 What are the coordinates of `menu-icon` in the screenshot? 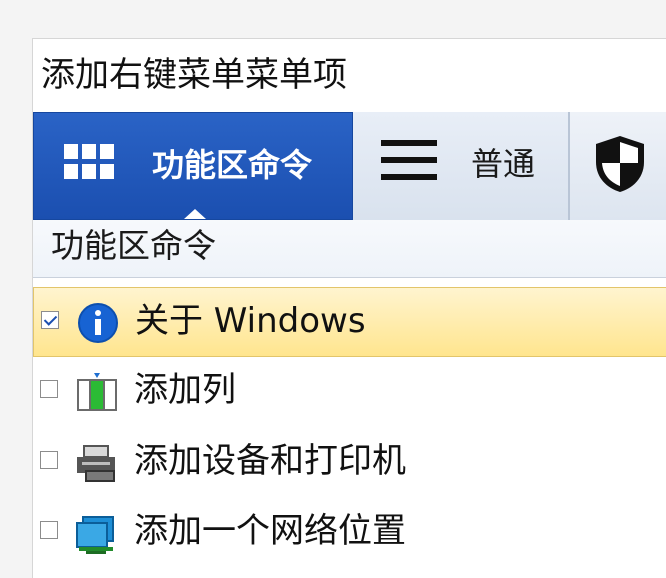 It's located at (409, 160).